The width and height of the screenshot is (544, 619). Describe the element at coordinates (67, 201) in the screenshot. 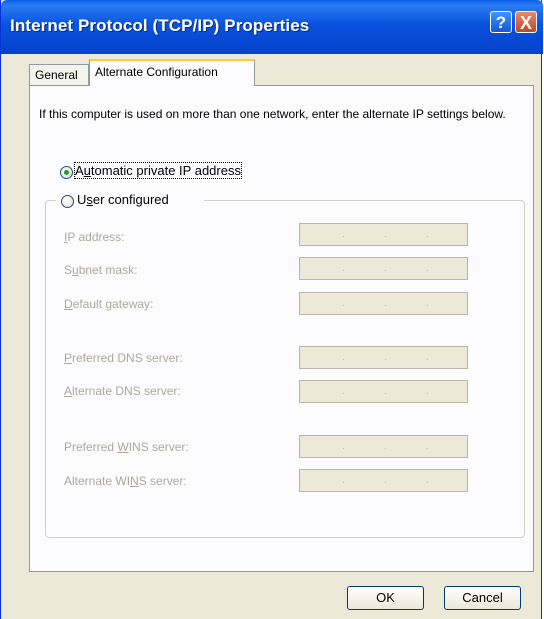

I see `user-configured-radio` at that location.